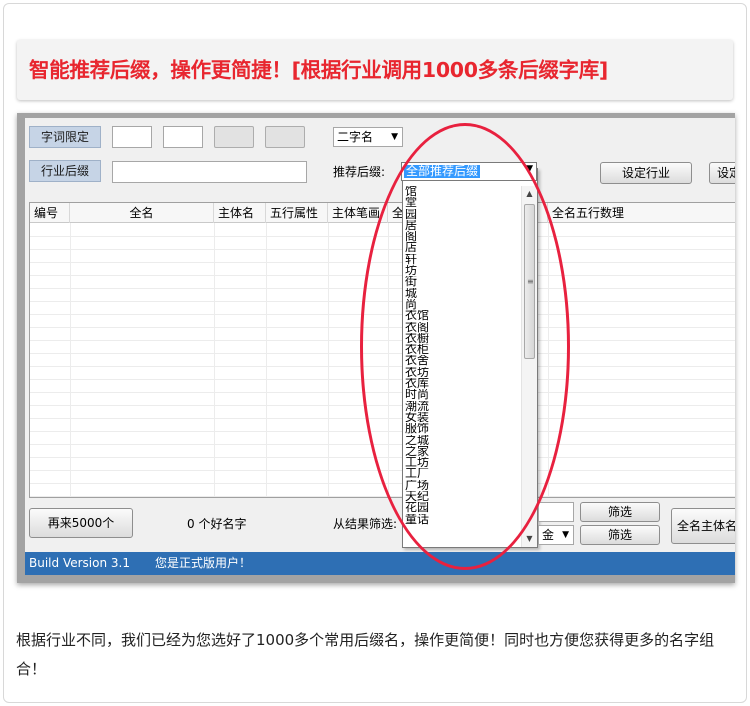 The width and height of the screenshot is (750, 706). What do you see at coordinates (460, 485) in the screenshot?
I see `suffix-option: 广场` at bounding box center [460, 485].